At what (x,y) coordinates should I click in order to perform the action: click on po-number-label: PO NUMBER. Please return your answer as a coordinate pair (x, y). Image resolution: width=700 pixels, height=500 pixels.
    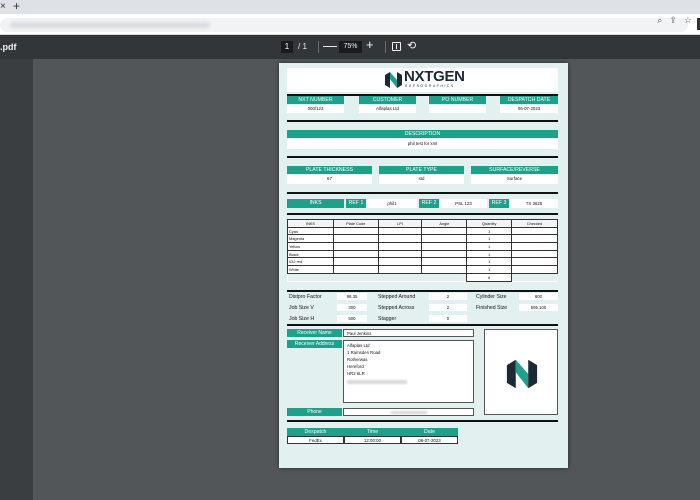
    Looking at the image, I should click on (457, 100).